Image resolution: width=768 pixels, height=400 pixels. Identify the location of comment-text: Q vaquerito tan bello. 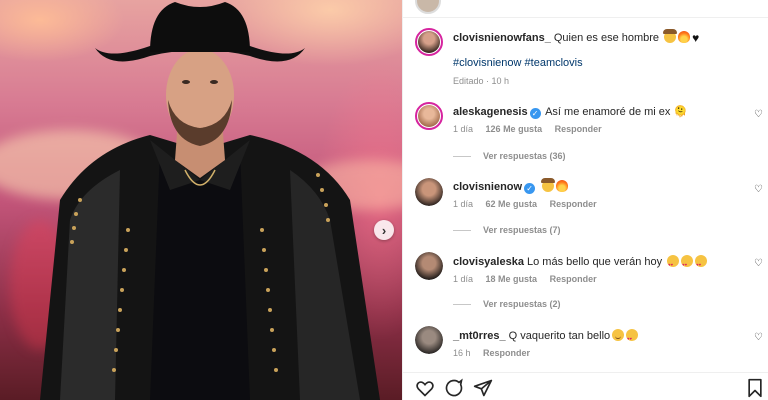
(559, 336).